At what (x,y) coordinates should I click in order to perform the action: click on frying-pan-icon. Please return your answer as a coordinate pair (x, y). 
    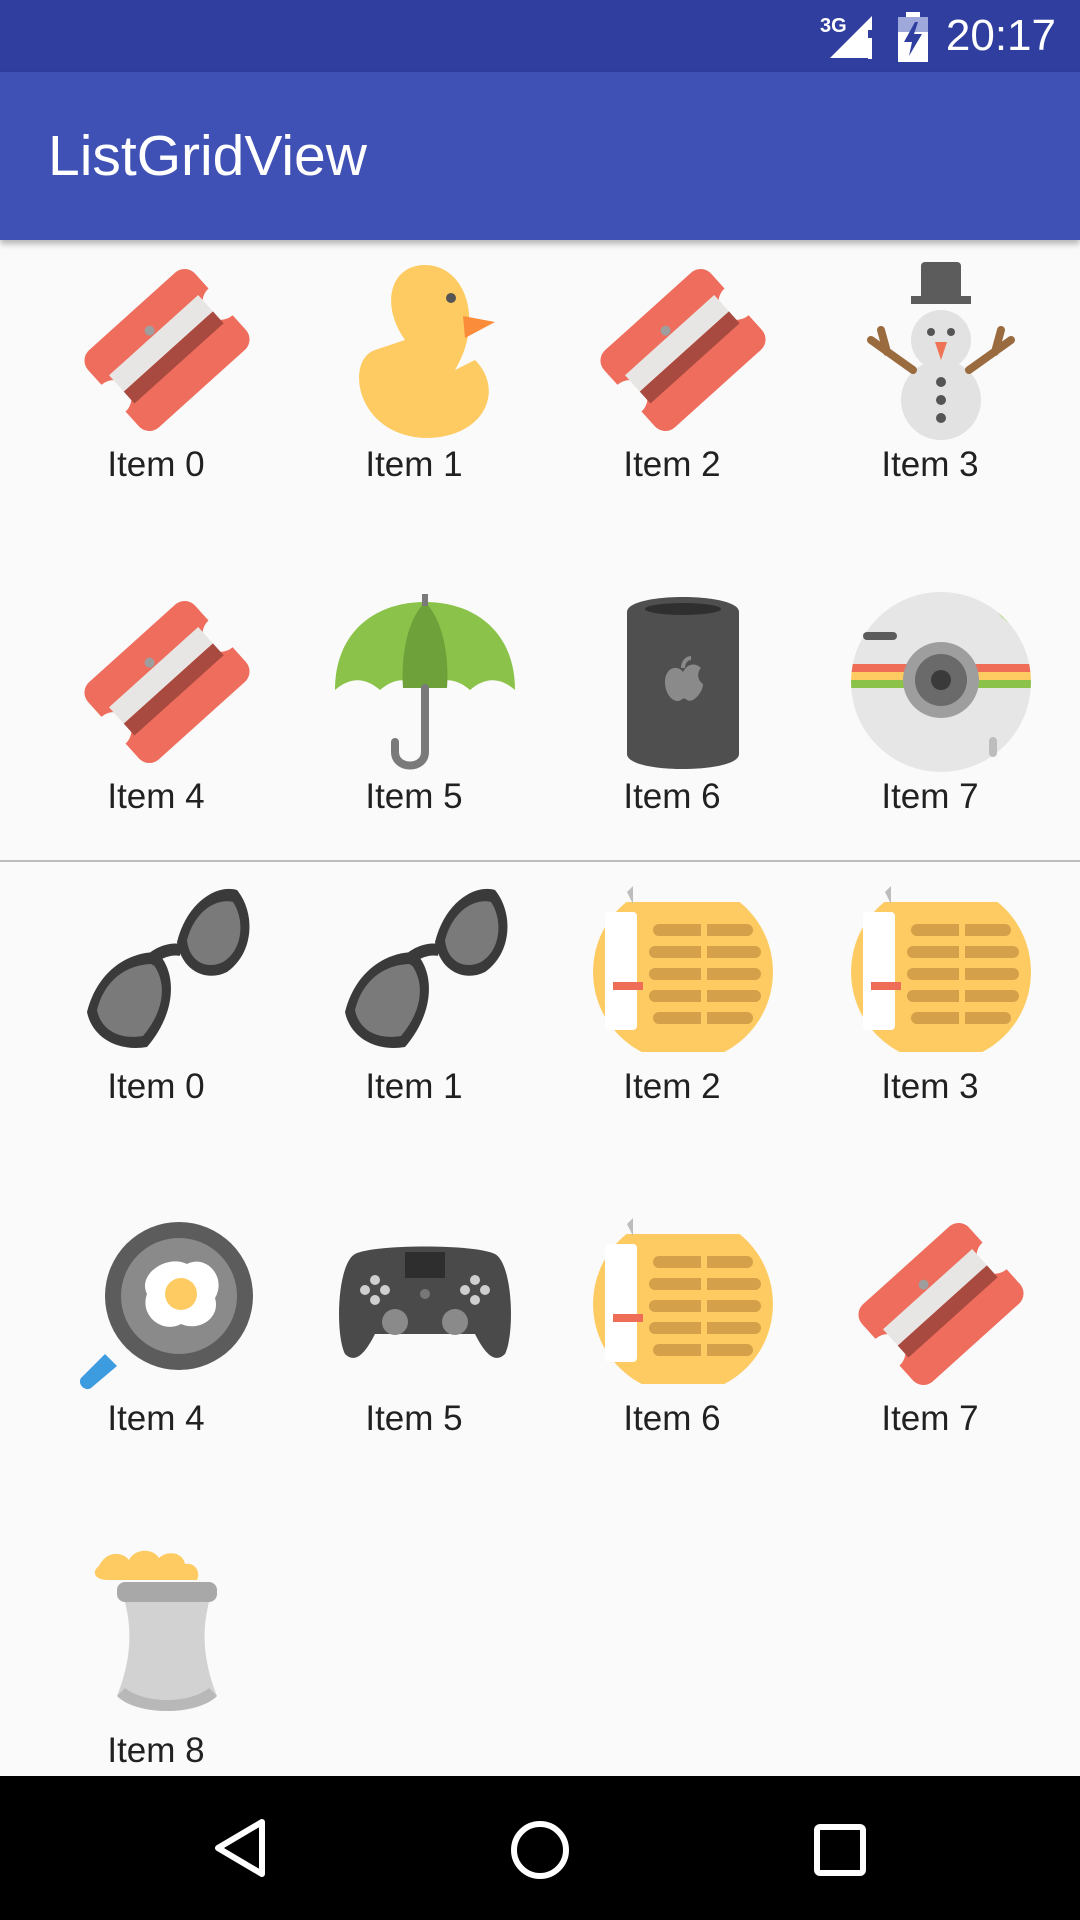
    Looking at the image, I should click on (166, 1306).